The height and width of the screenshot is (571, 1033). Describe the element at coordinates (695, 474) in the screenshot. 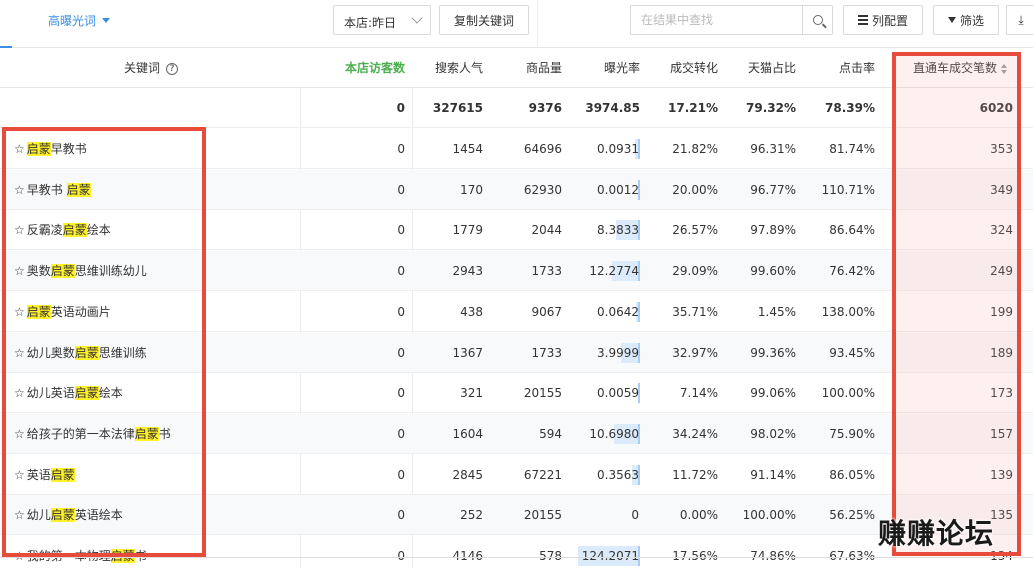

I see `cell-conversion: 11.72%` at that location.